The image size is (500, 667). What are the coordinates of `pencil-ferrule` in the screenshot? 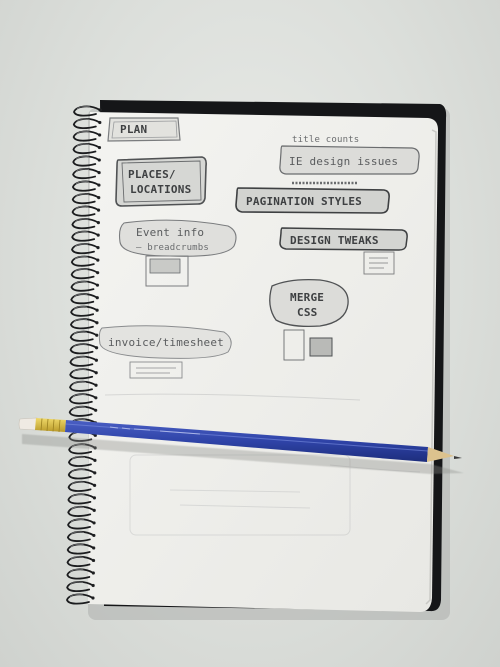 It's located at (50, 425).